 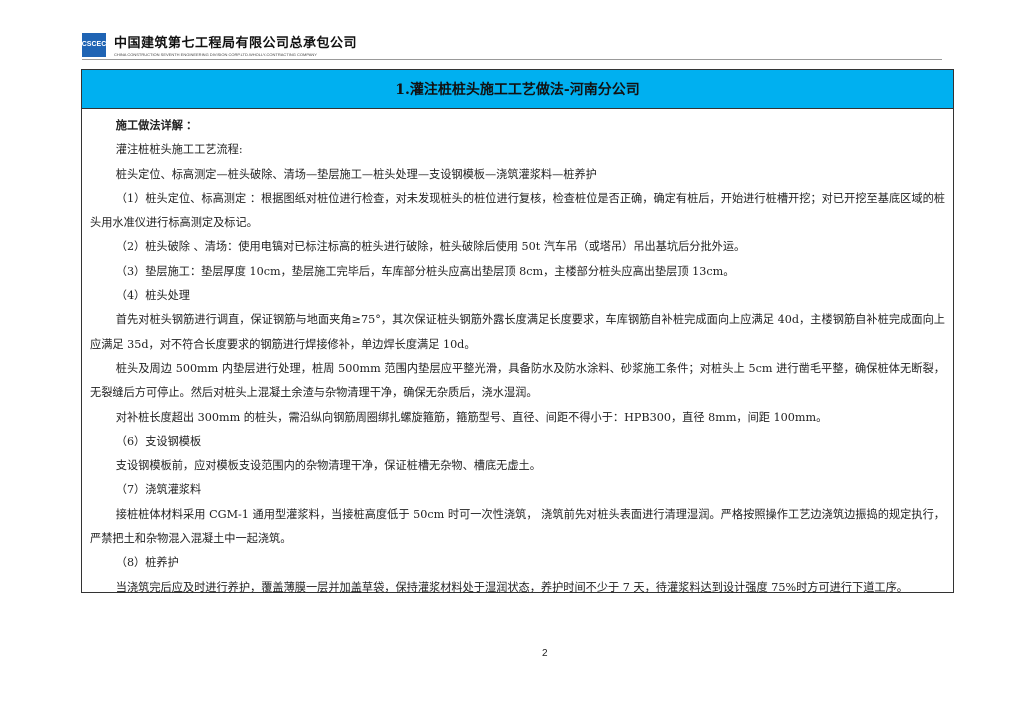 I want to click on paragraph: 灌注桩桩头施工工艺流程:, so click(x=179, y=150).